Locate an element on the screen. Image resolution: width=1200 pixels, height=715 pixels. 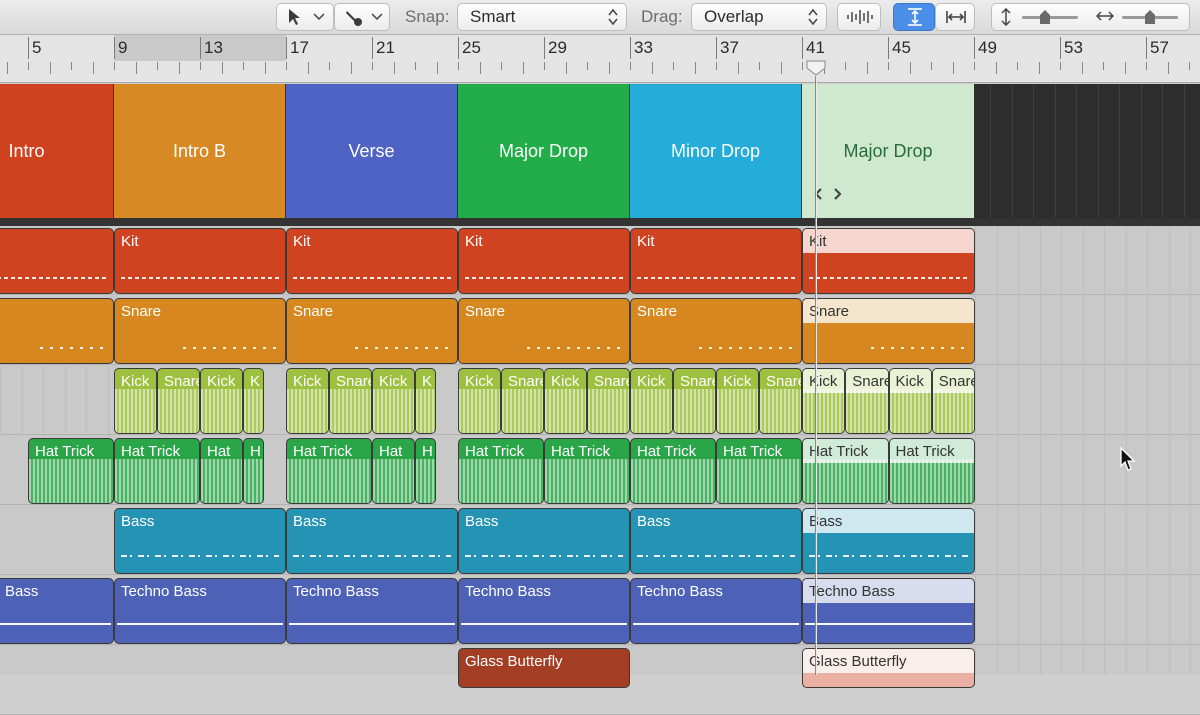
region-title: Hat Trick is located at coordinates (323, 451).